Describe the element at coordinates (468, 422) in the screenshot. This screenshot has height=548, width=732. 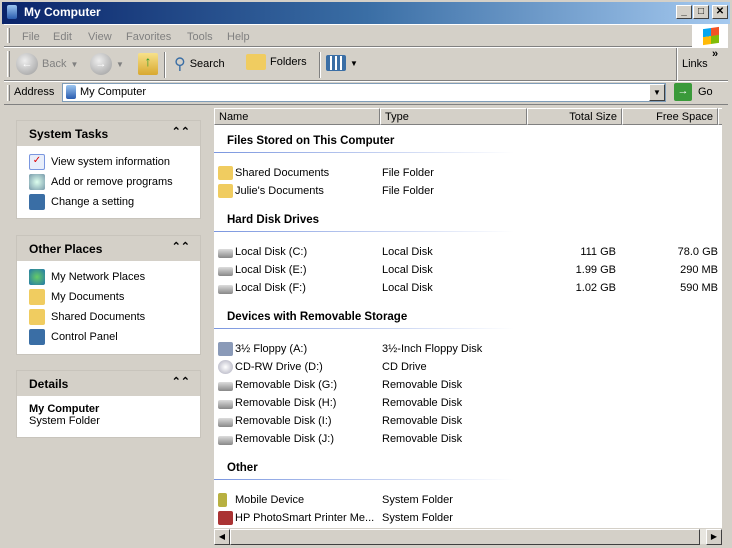
I see `list-item: Removable Disk (I:) Removable Disk` at that location.